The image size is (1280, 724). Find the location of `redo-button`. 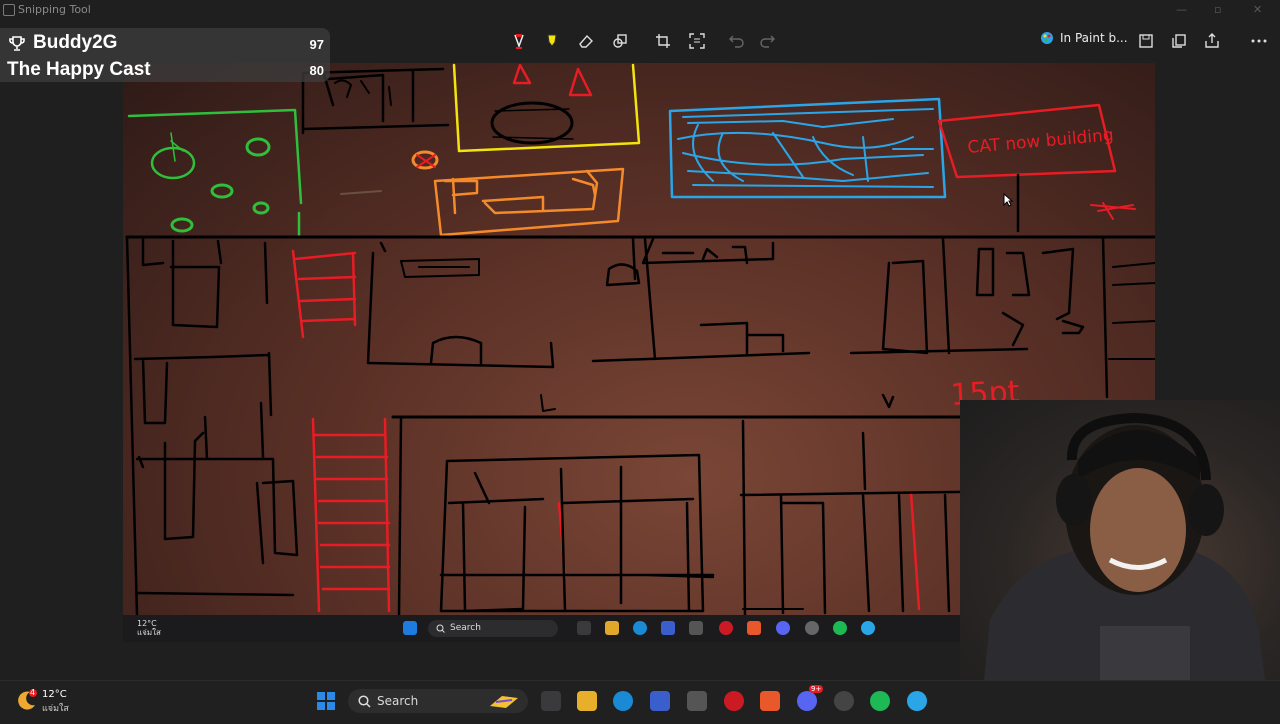

redo-button is located at coordinates (767, 41).